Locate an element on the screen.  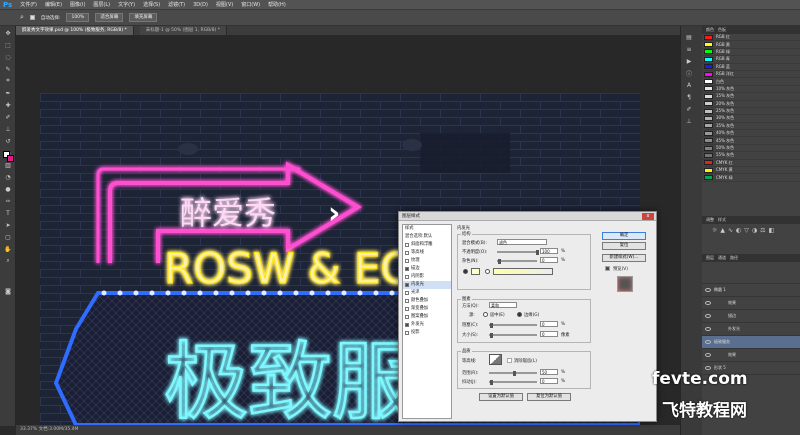
properties-panel-icon: ≡ is located at coordinates (689, 49).